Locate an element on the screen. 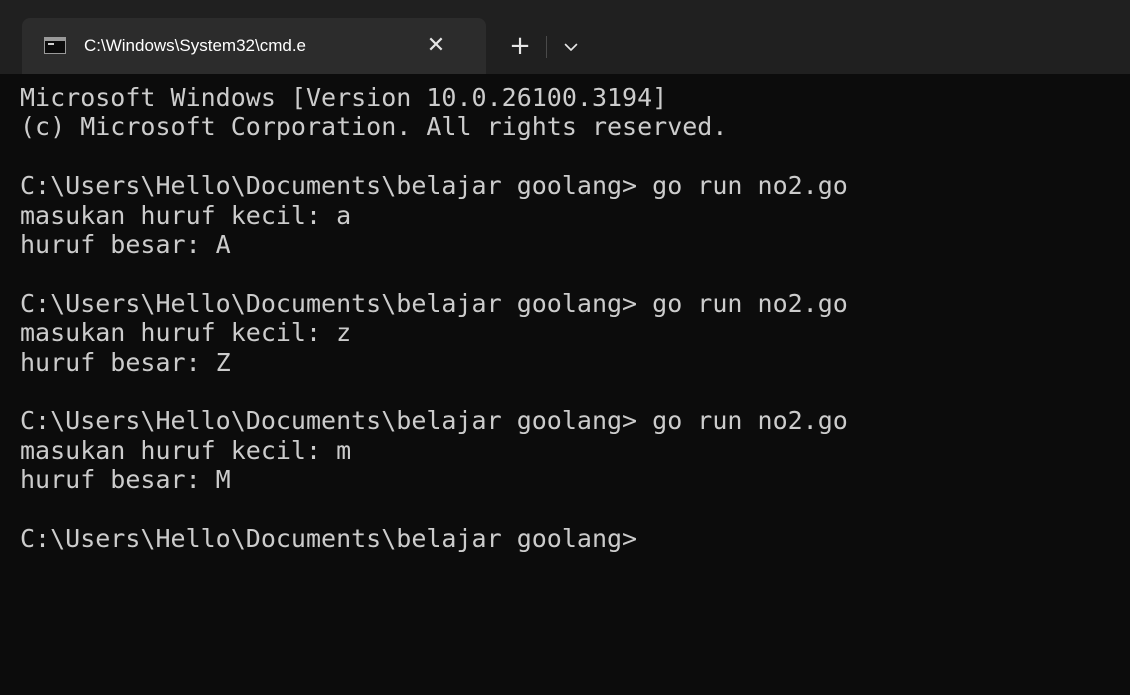  title-bar: C:\Windows\System32\cmd.e ✕ + is located at coordinates (565, 37).